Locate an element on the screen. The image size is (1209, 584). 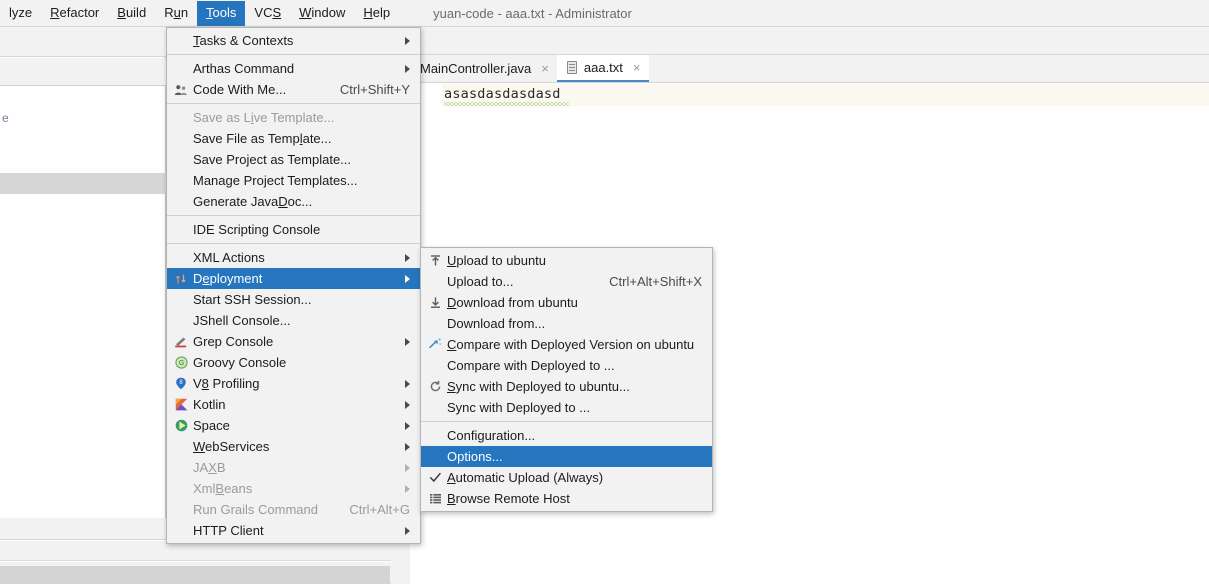
tab-aaa-txt: aaa.txt × is located at coordinates (602, 68).